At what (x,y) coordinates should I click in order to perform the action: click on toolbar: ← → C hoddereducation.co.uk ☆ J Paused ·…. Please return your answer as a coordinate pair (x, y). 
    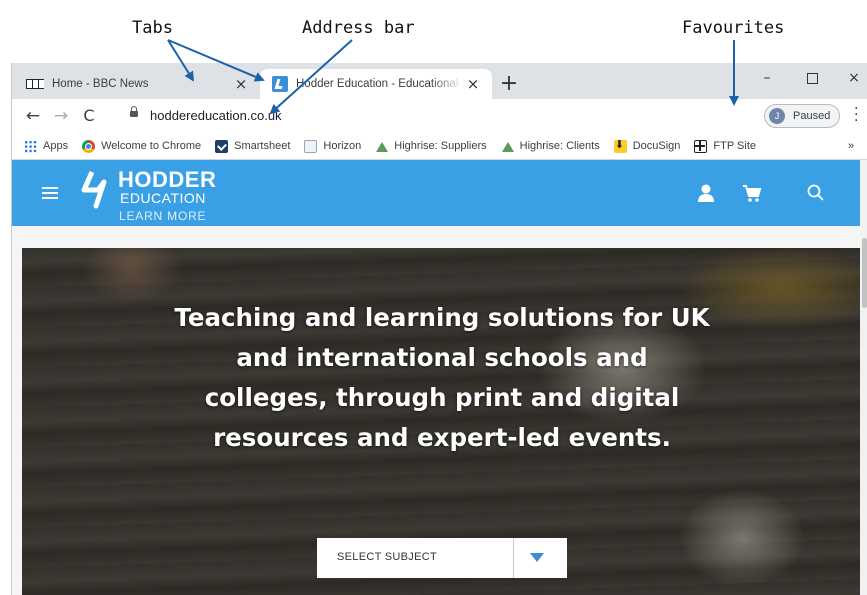
    Looking at the image, I should click on (439, 116).